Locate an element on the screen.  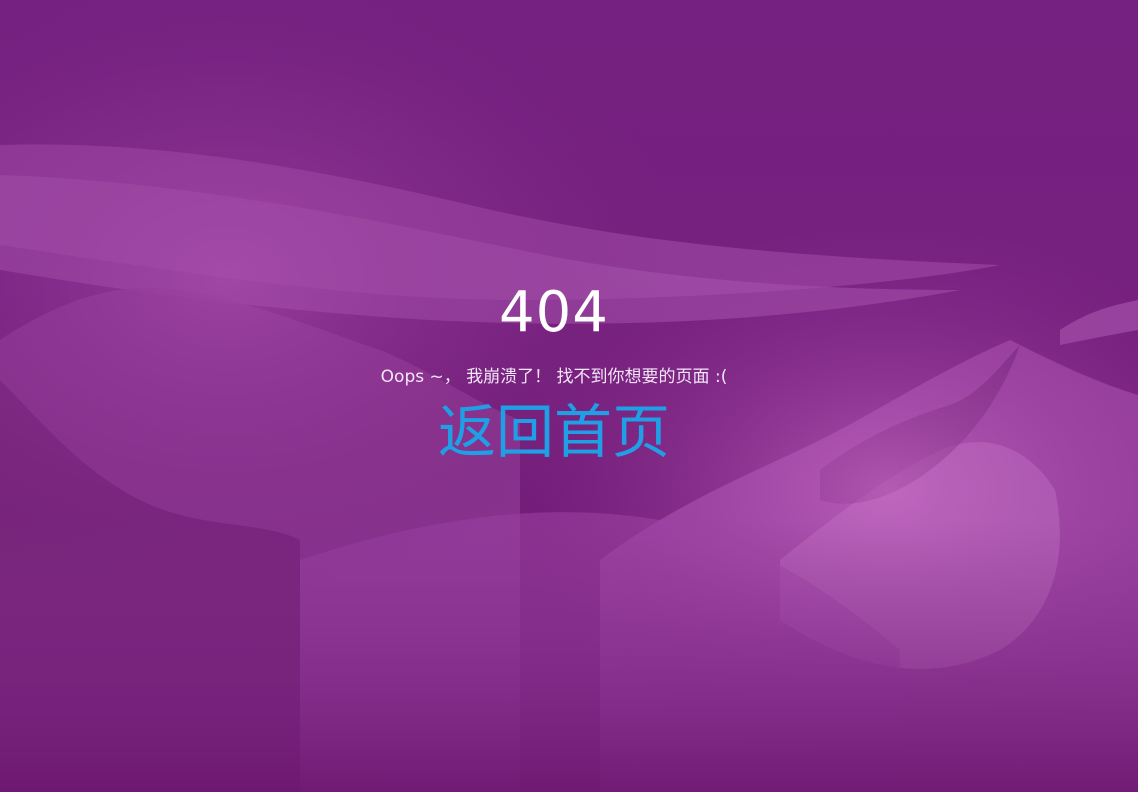
back-home-link: 返回首页 is located at coordinates (554, 432).